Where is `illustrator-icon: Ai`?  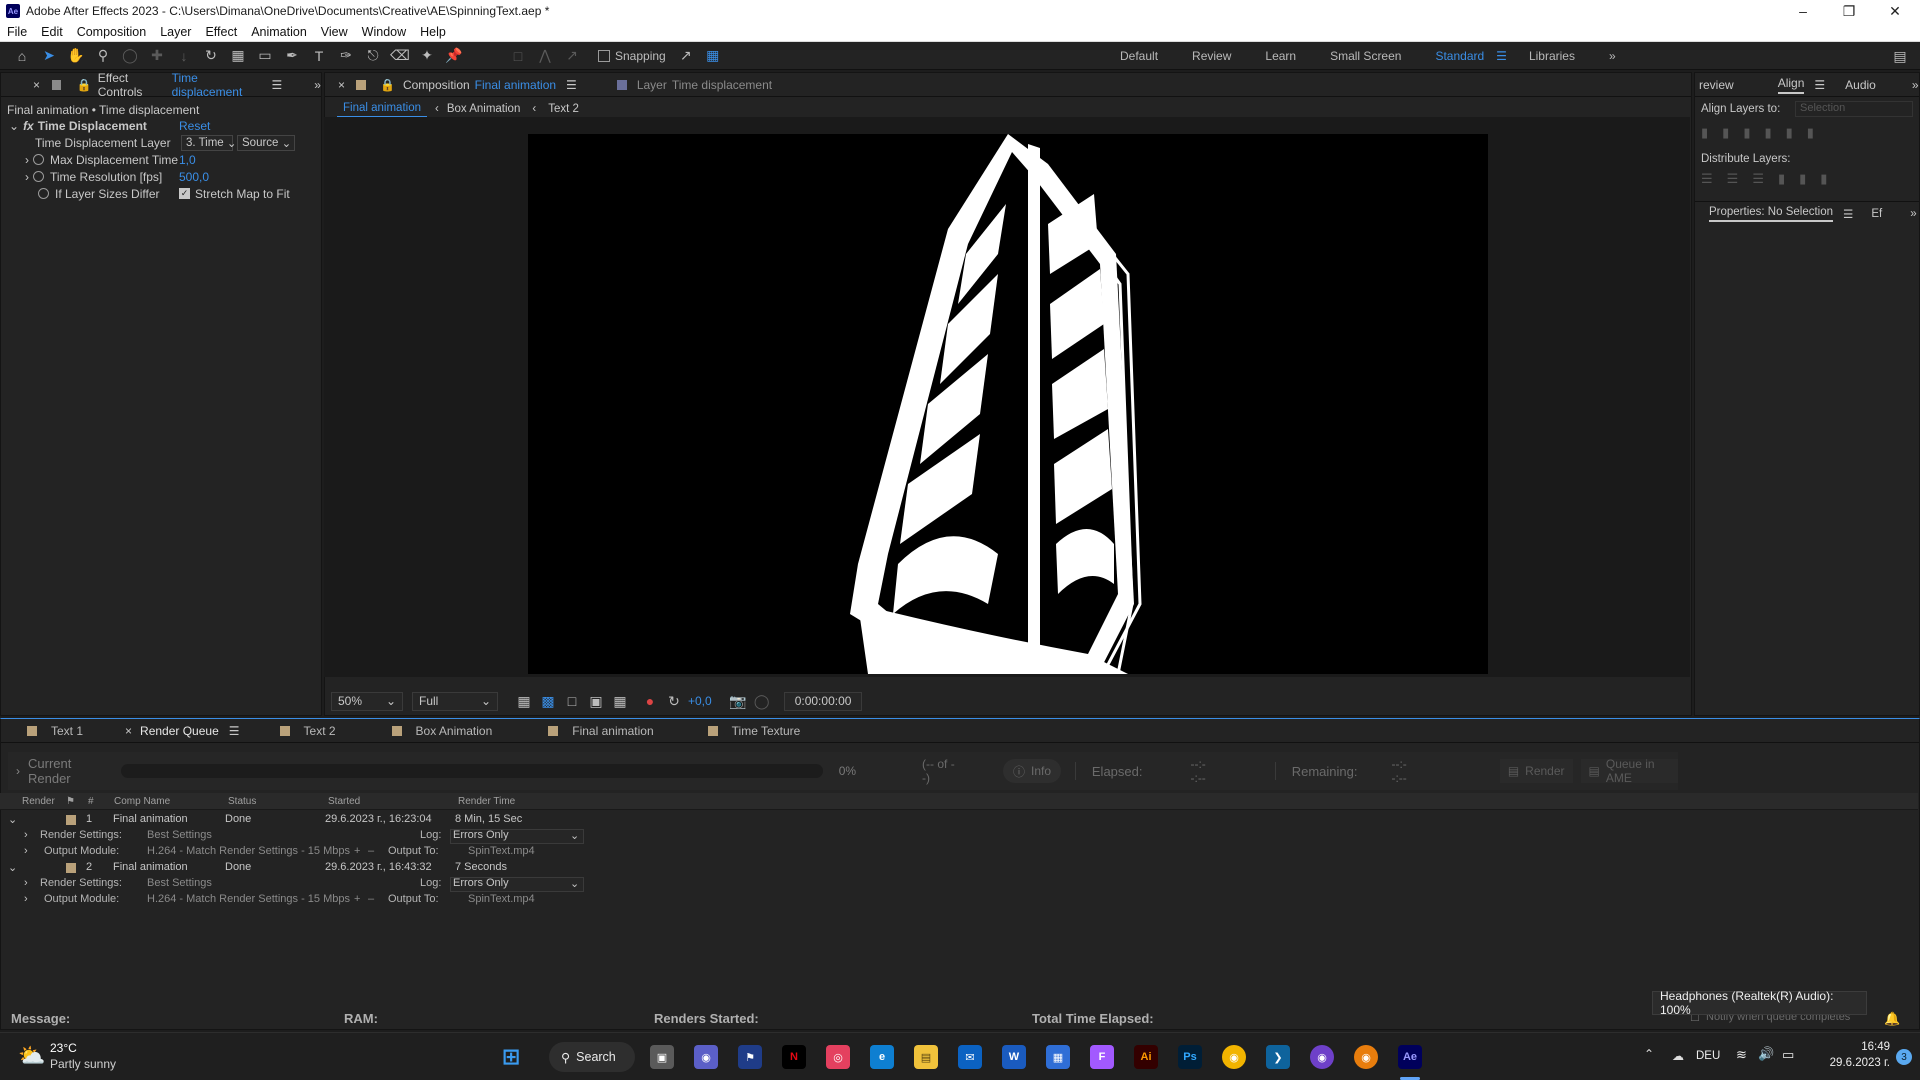 illustrator-icon: Ai is located at coordinates (1146, 1057).